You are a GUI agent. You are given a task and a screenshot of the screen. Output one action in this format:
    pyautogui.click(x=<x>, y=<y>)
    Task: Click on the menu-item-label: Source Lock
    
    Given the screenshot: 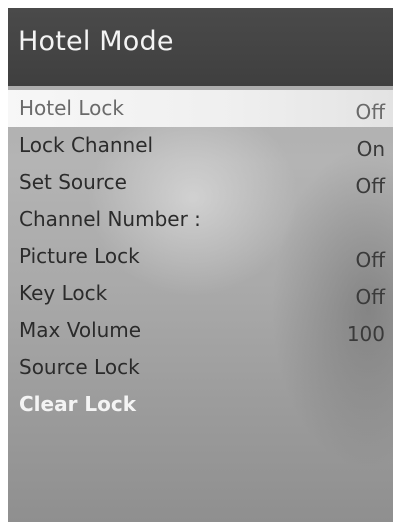 What is the action you would take?
    pyautogui.click(x=79, y=367)
    